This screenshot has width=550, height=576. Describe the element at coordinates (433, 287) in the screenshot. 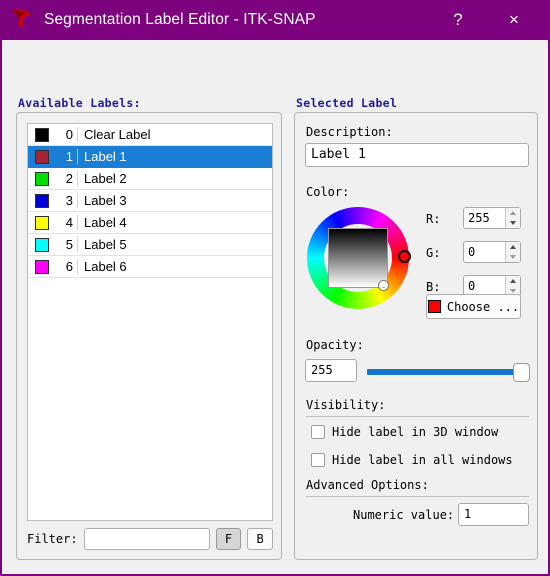

I see `blue-label: B:` at that location.